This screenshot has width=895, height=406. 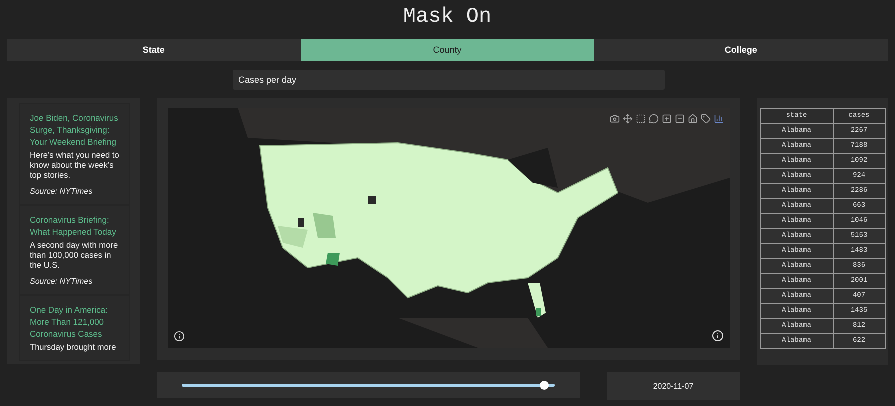 I want to click on camera-icon, so click(x=615, y=119).